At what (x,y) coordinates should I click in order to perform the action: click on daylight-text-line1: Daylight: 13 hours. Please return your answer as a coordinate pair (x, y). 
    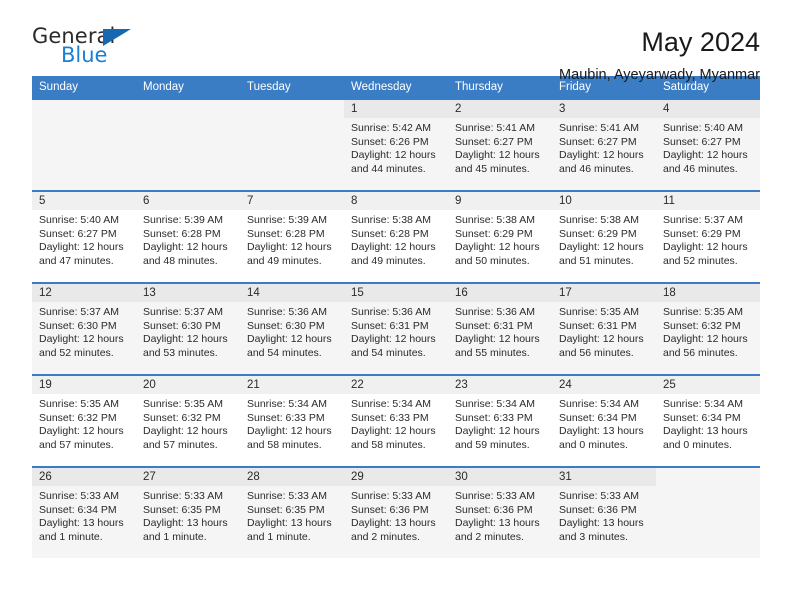
    Looking at the image, I should click on (393, 523).